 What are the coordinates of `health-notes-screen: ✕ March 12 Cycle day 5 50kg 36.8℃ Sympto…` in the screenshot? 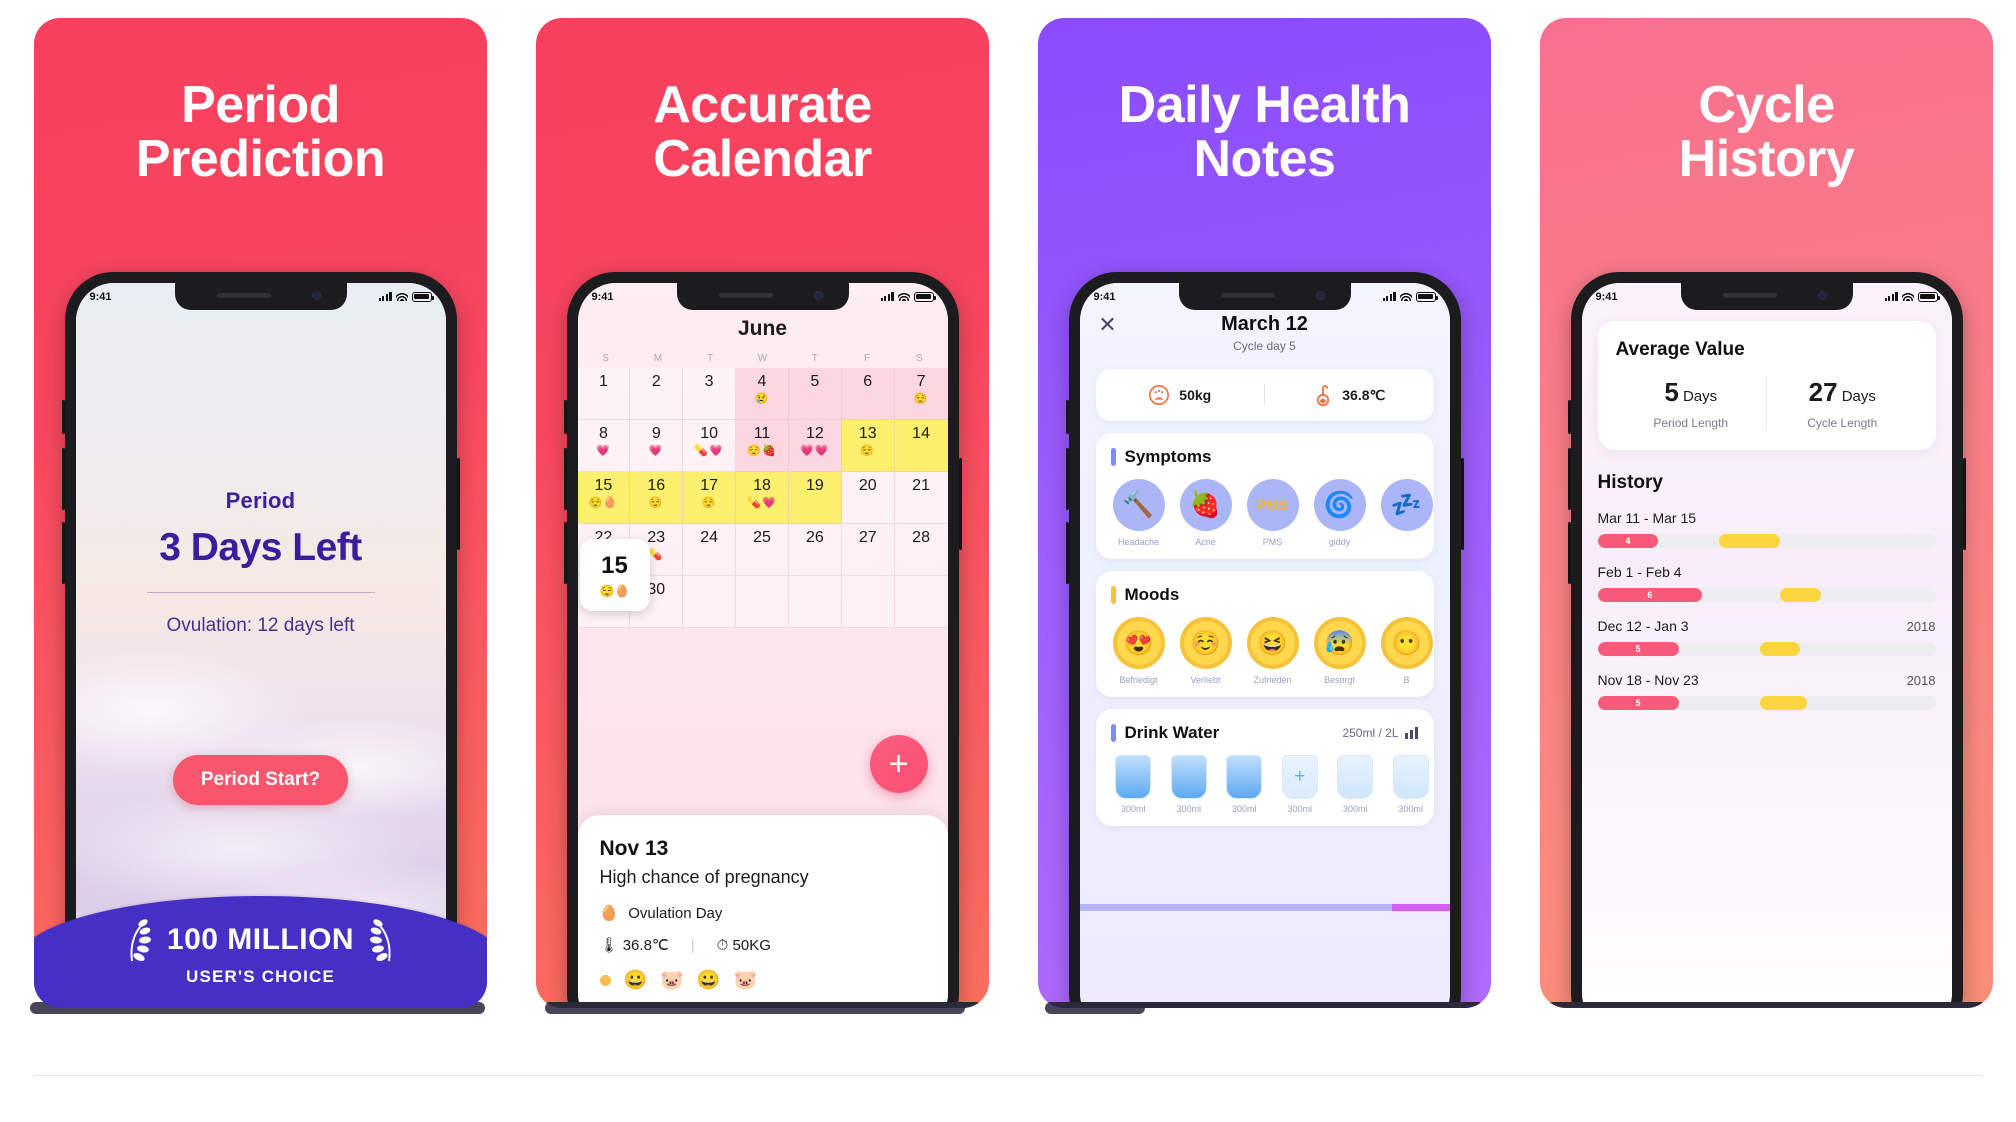 It's located at (1264, 645).